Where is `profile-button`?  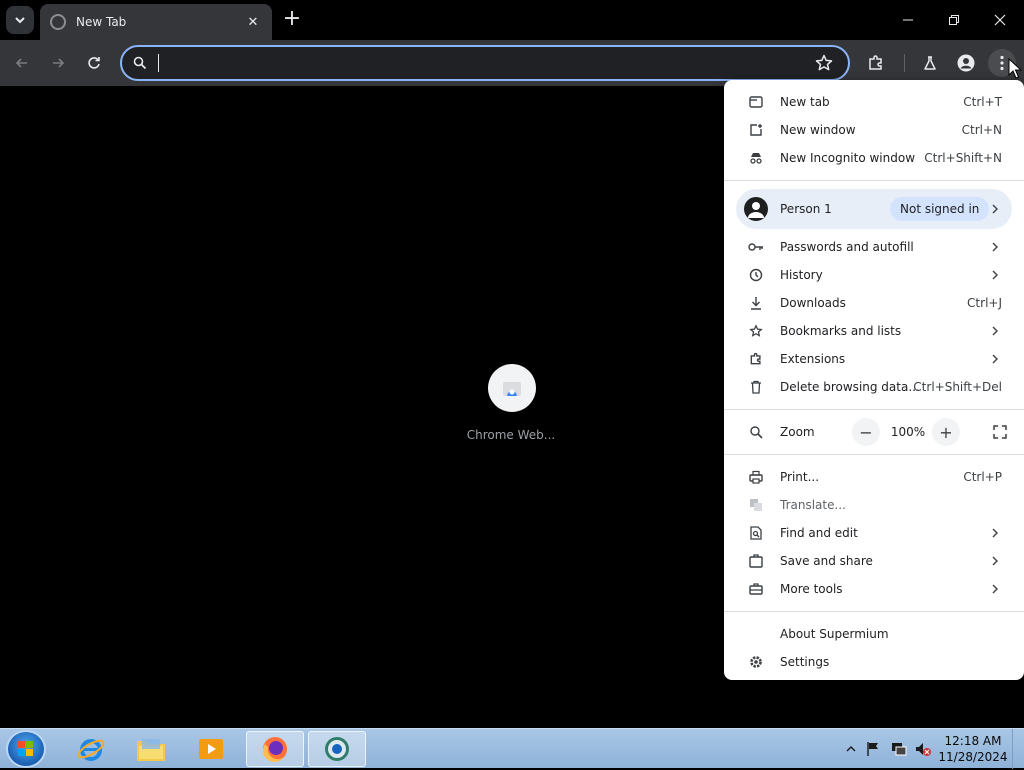
profile-button is located at coordinates (966, 63).